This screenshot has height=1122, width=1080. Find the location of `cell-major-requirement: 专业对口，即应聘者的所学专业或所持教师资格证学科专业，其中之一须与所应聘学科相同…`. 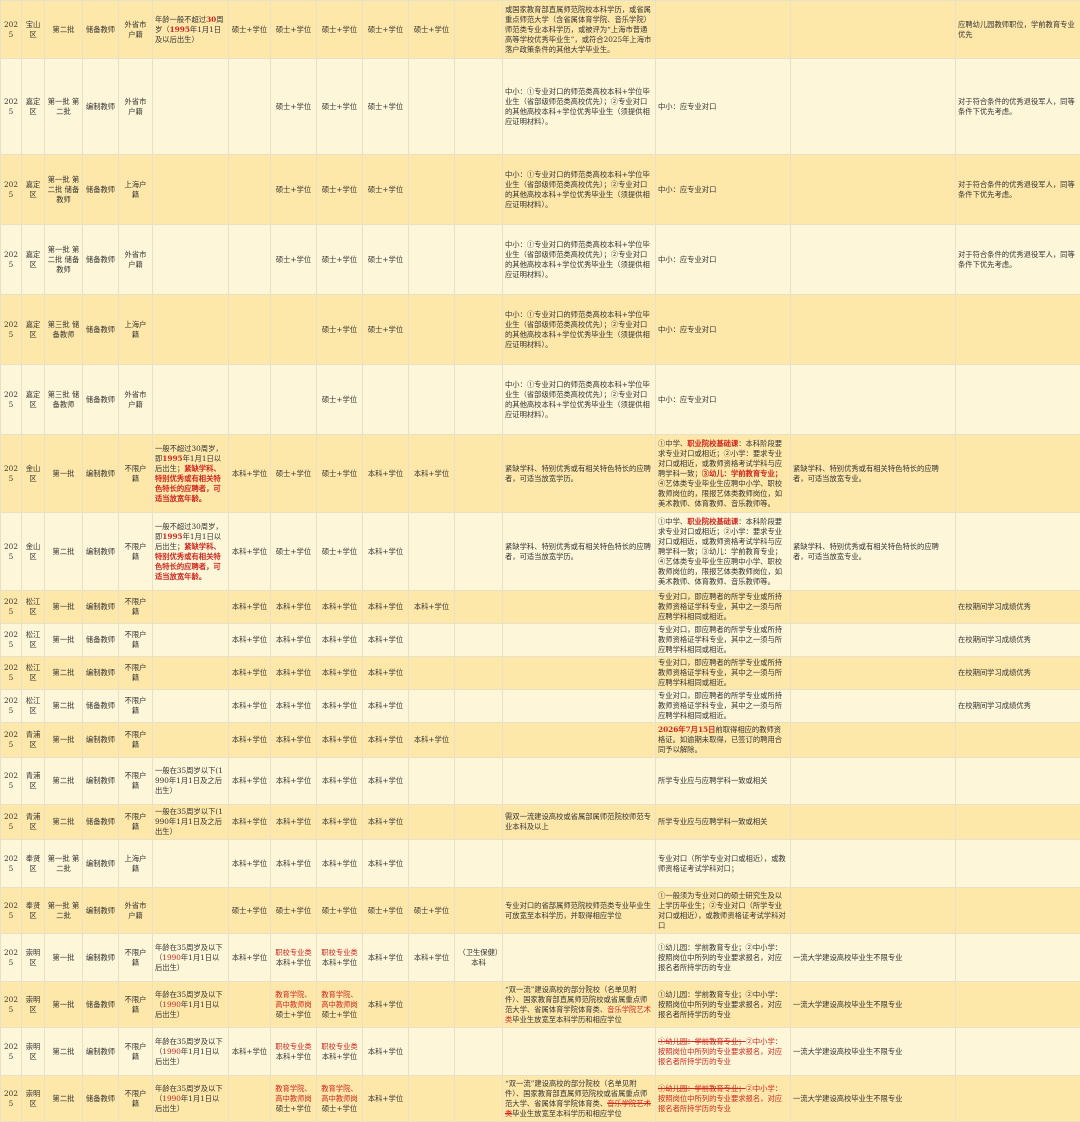

cell-major-requirement: 专业对口，即应聘者的所学专业或所持教师资格证学科专业，其中之一须与所应聘学科相同… is located at coordinates (723, 607).